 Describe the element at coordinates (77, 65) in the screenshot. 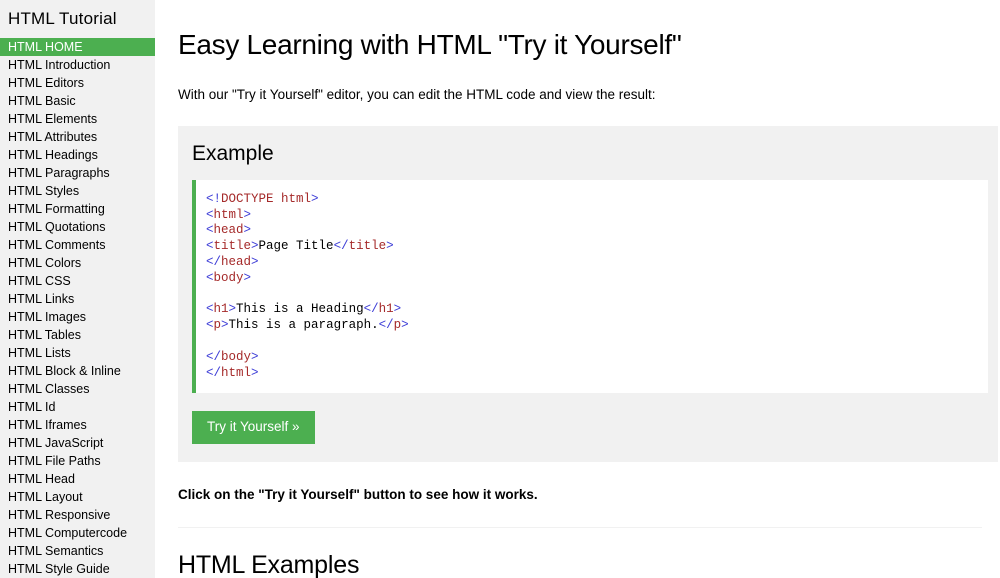

I see `sidebar-item-html-introduction: HTML Introduction` at that location.